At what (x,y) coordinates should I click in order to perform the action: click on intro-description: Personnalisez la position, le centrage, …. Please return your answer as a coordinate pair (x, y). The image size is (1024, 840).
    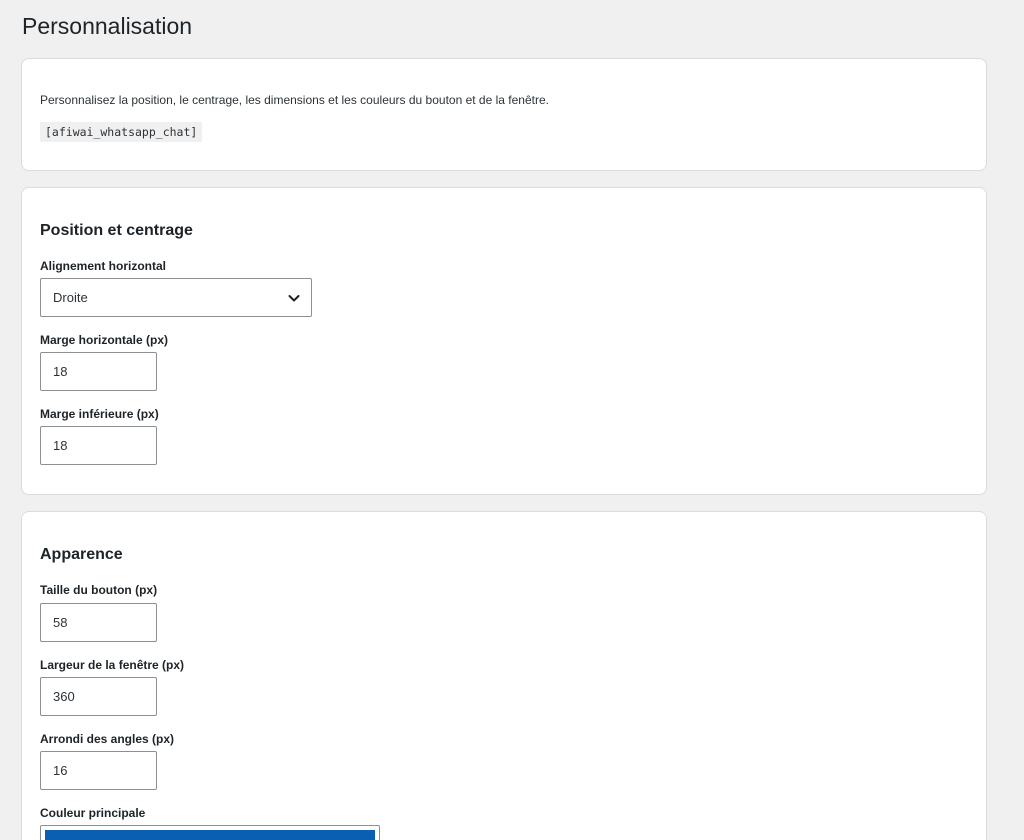
    Looking at the image, I should click on (294, 100).